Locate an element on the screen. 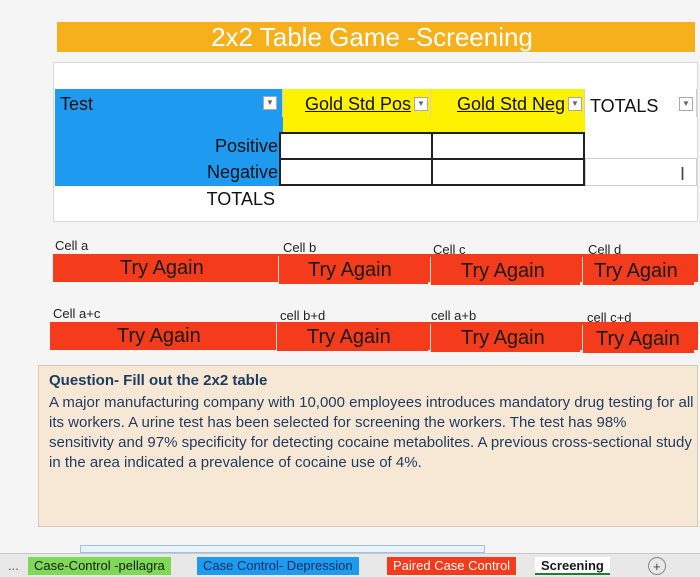  text-cursor-icon: I is located at coordinates (683, 174).